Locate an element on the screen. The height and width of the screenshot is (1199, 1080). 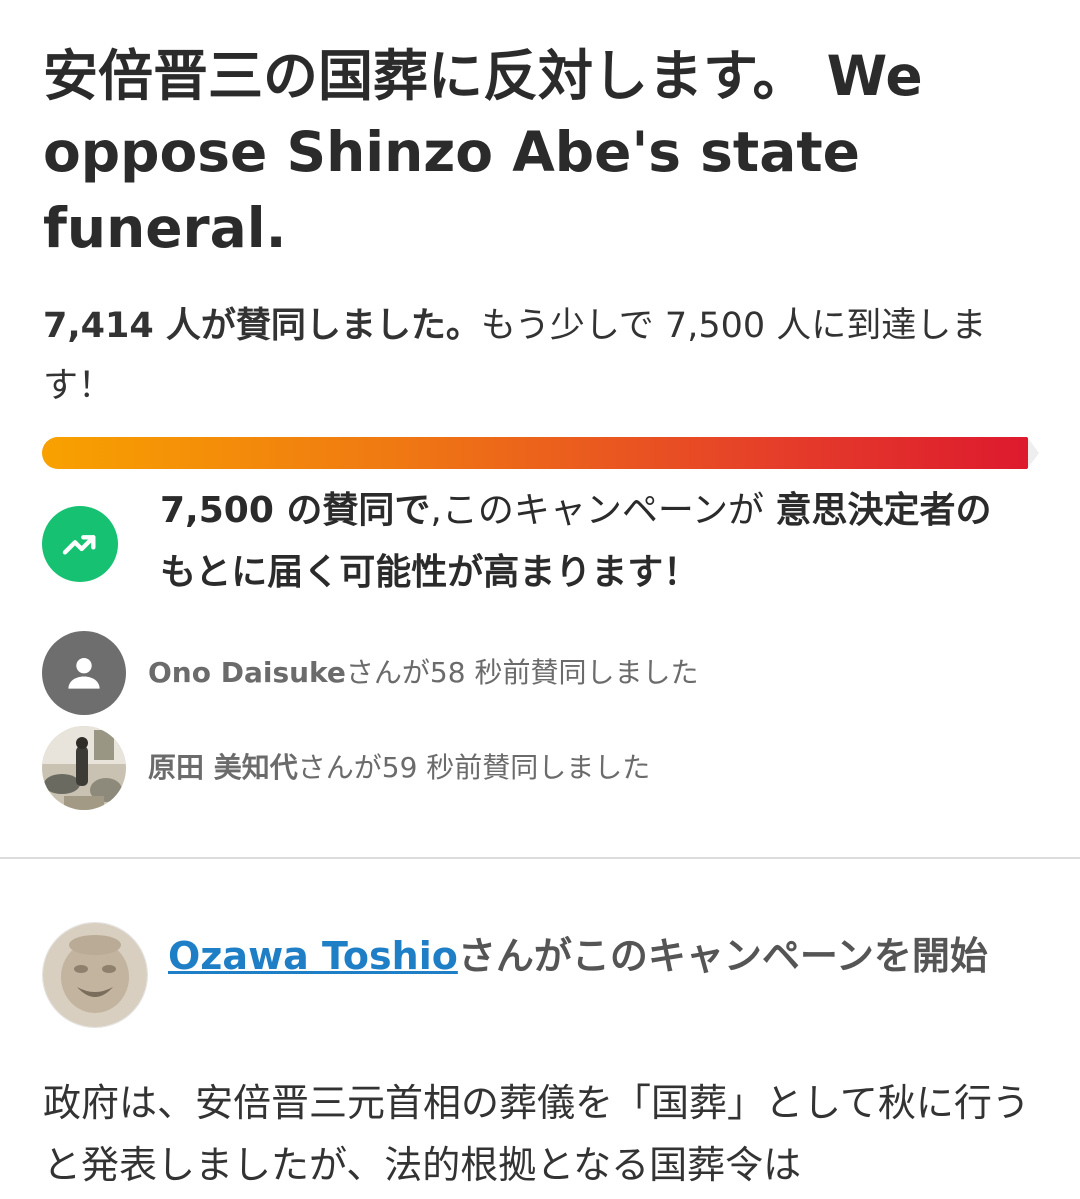
signer-time: さんが59 秒前賛同しました is located at coordinates (474, 767).